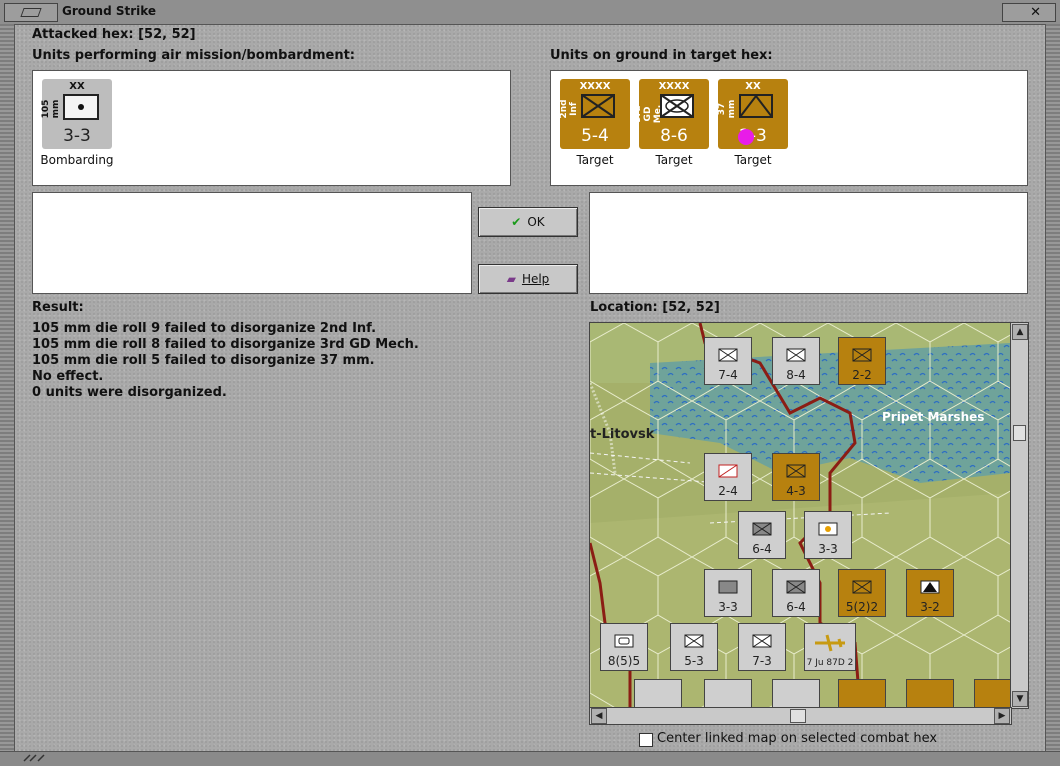 The image size is (1060, 766). I want to click on mech-symbol-icon, so click(796, 587).